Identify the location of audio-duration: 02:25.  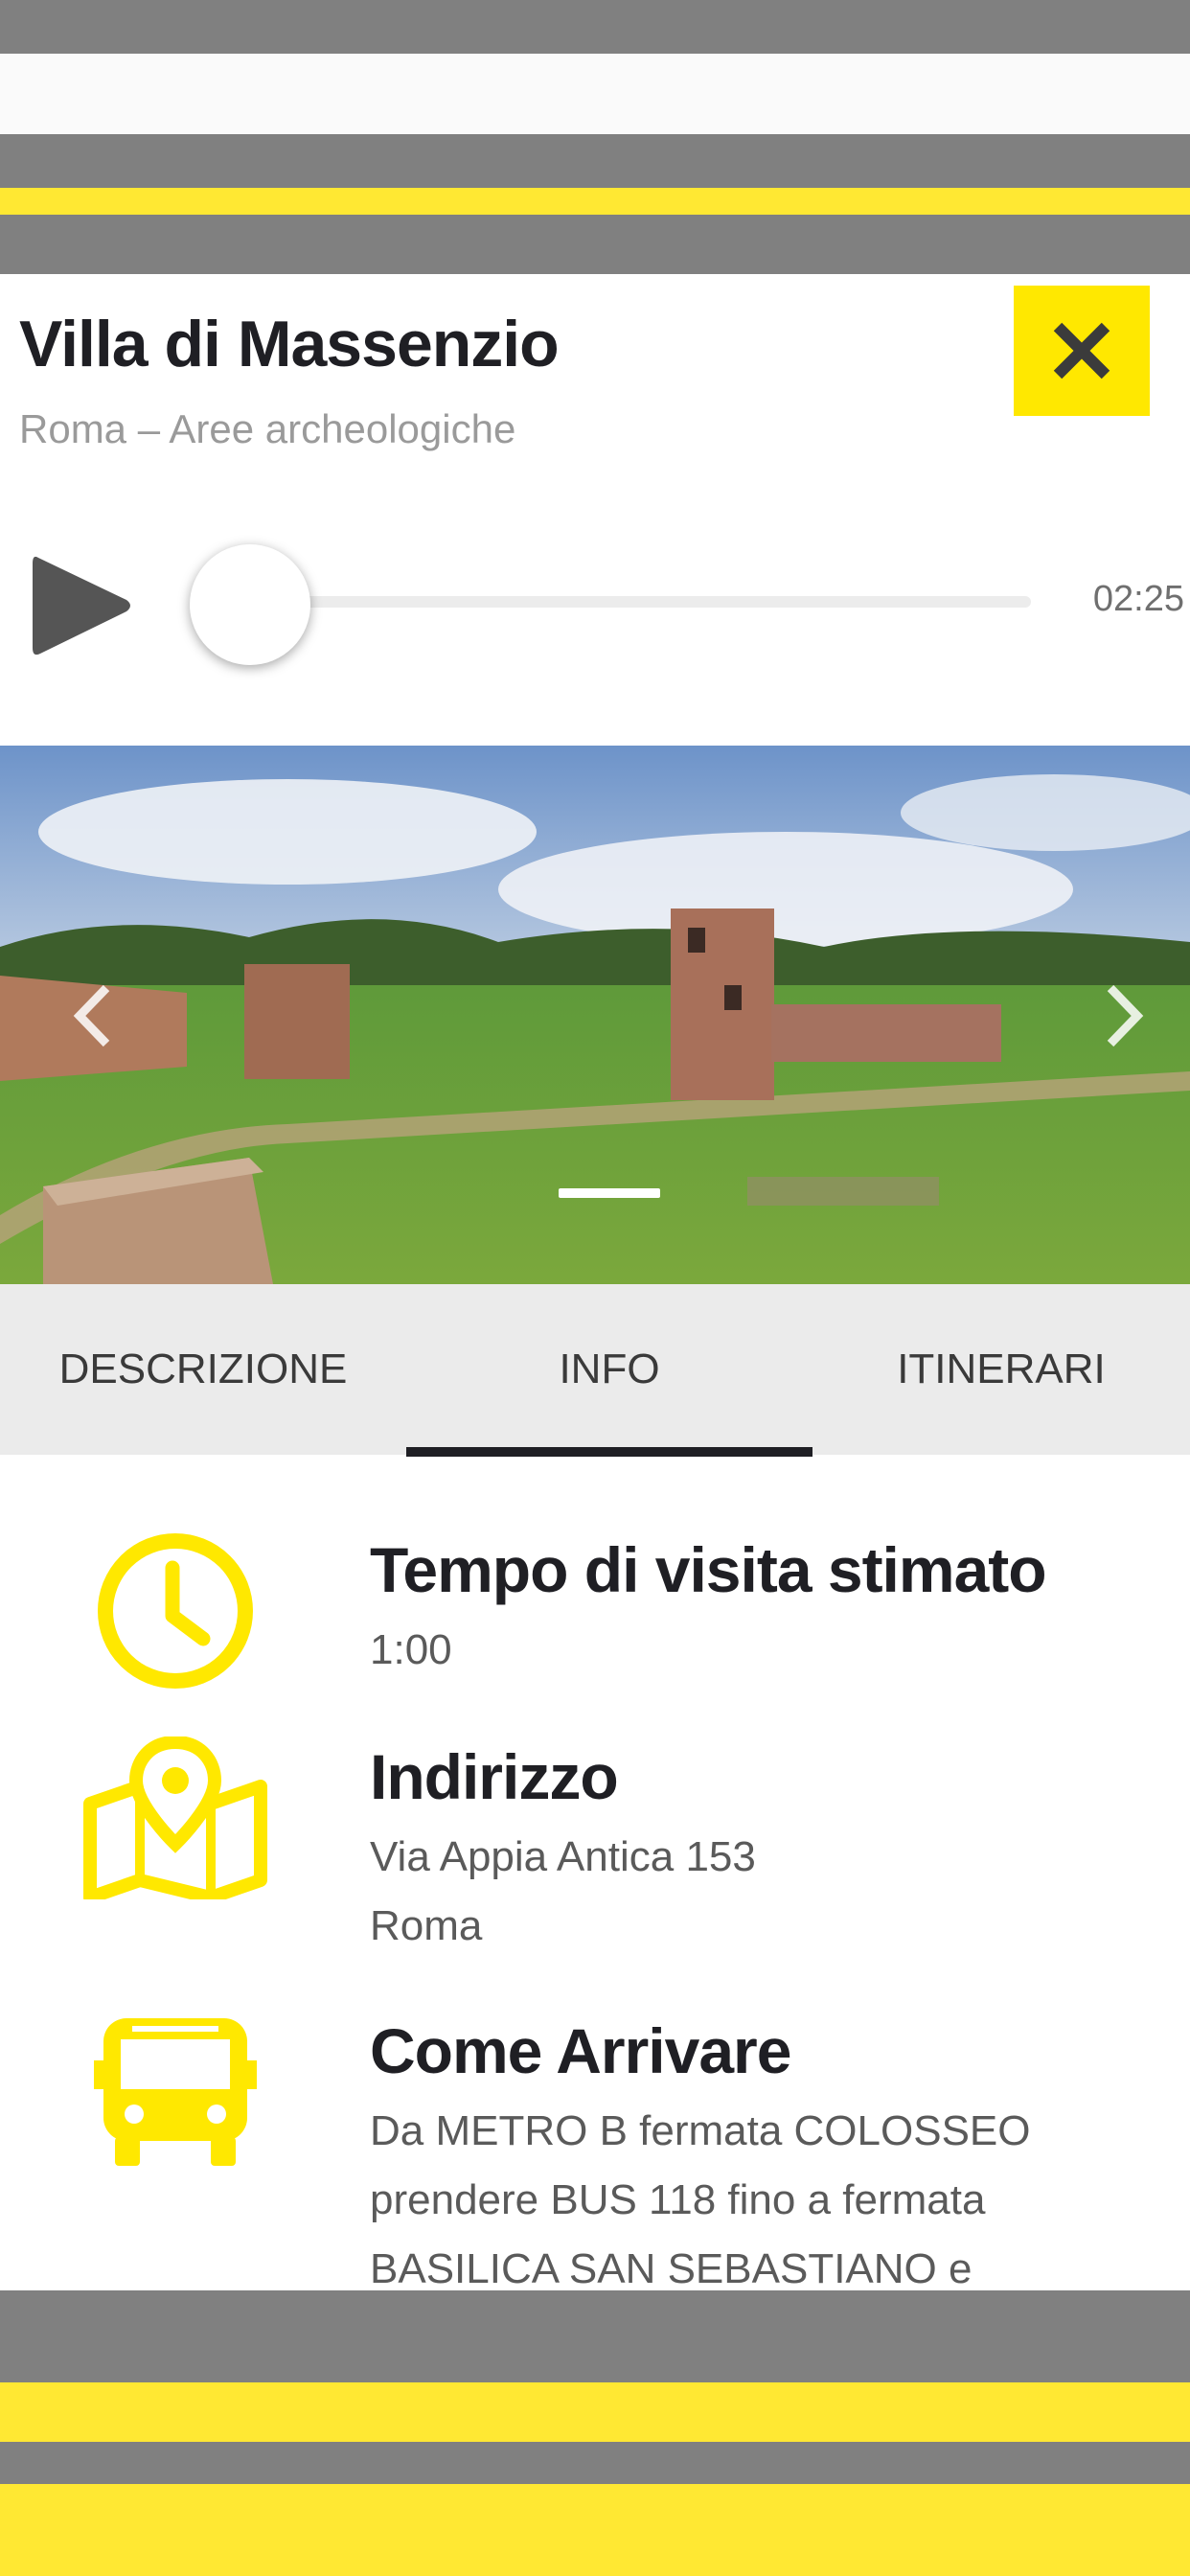
(1138, 599).